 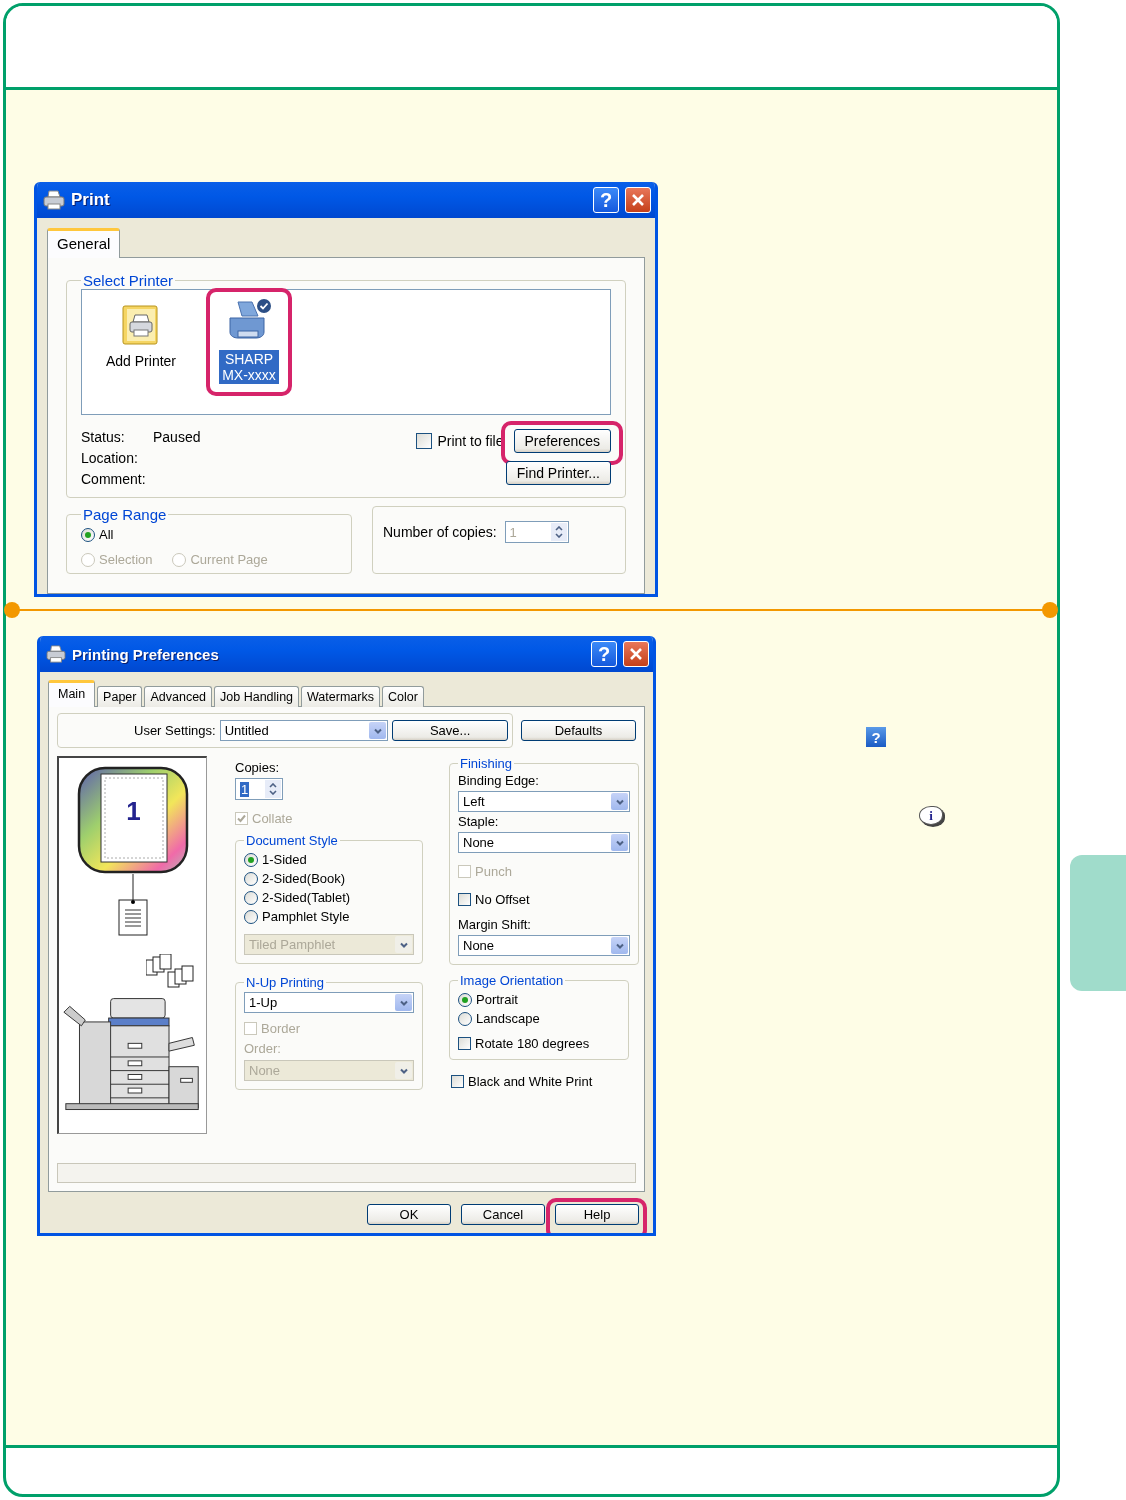 I want to click on info-value: Paused, so click(x=177, y=437).